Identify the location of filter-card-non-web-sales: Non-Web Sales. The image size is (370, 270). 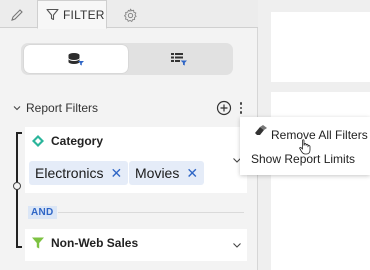
(136, 245).